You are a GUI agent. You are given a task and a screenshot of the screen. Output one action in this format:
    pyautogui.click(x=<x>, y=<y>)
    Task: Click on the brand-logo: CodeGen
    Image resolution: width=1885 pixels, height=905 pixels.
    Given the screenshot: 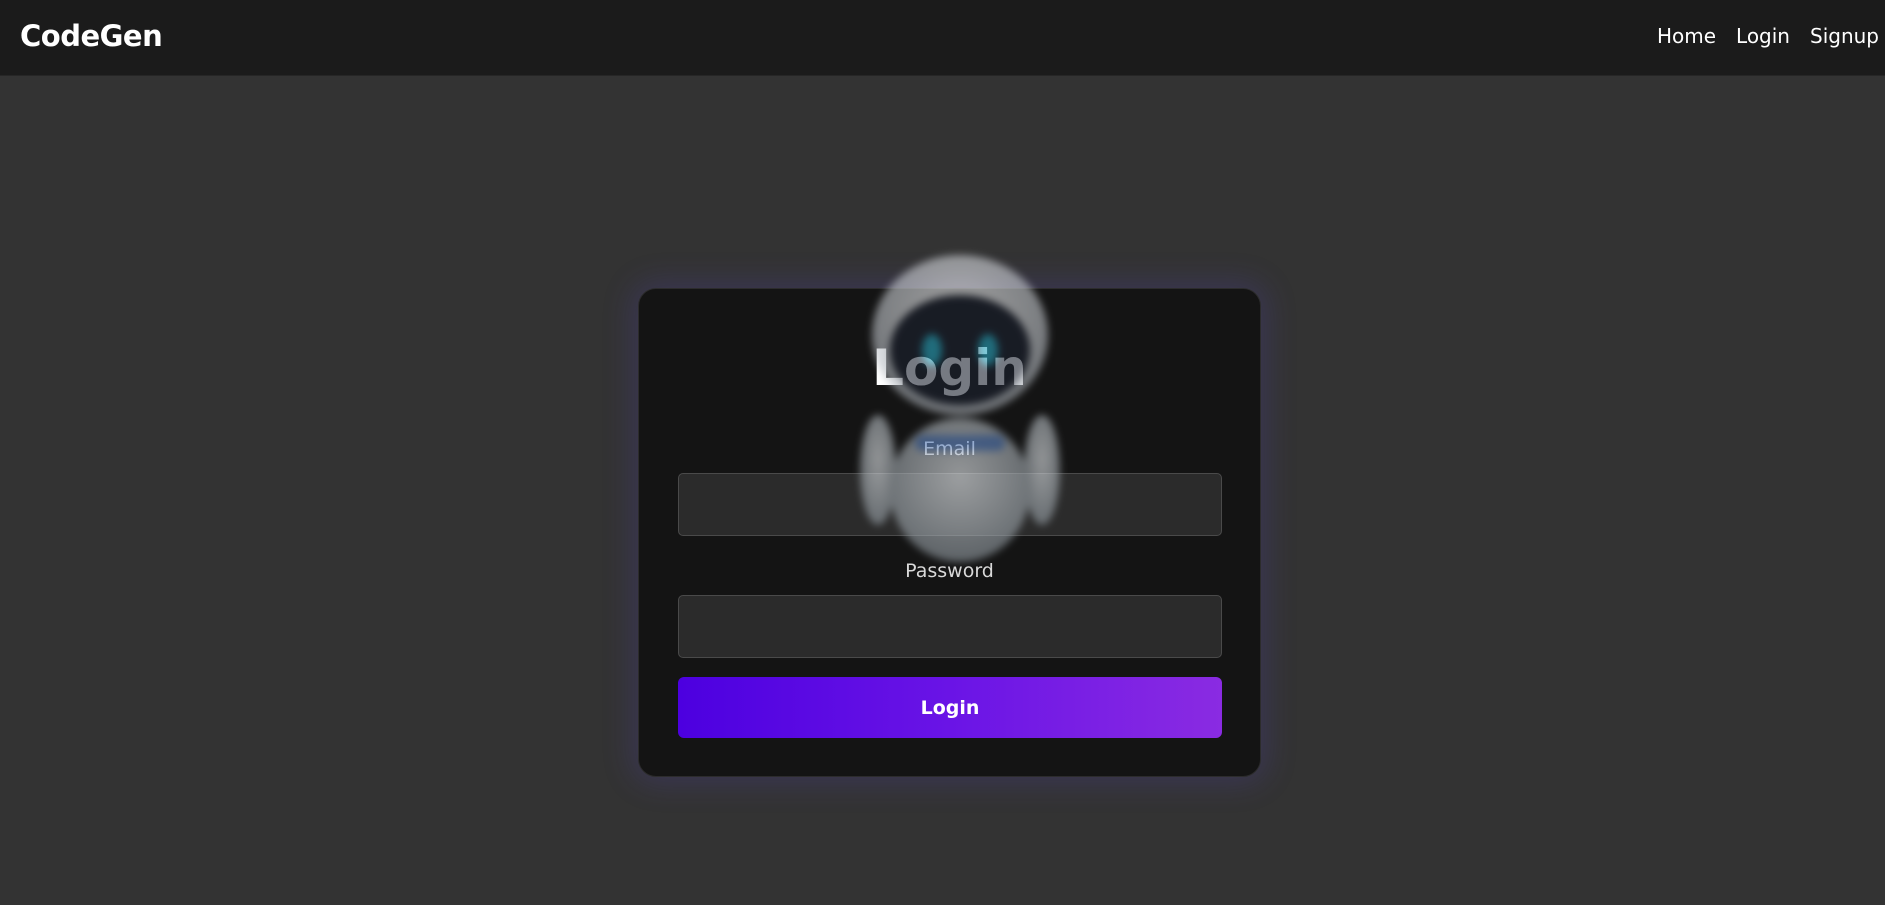 What is the action you would take?
    pyautogui.click(x=91, y=36)
    